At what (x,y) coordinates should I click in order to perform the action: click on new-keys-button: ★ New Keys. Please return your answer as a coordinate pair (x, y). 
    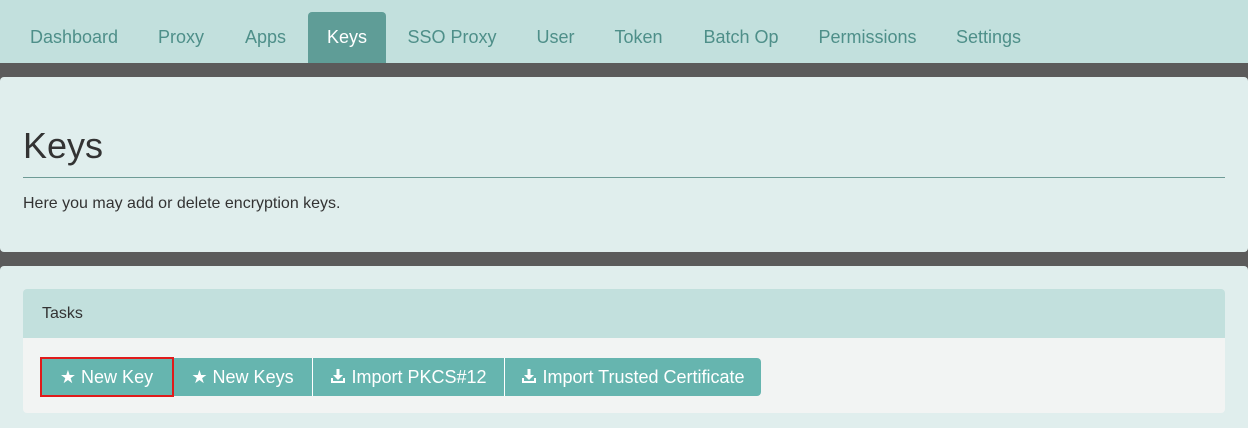
    Looking at the image, I should click on (243, 377).